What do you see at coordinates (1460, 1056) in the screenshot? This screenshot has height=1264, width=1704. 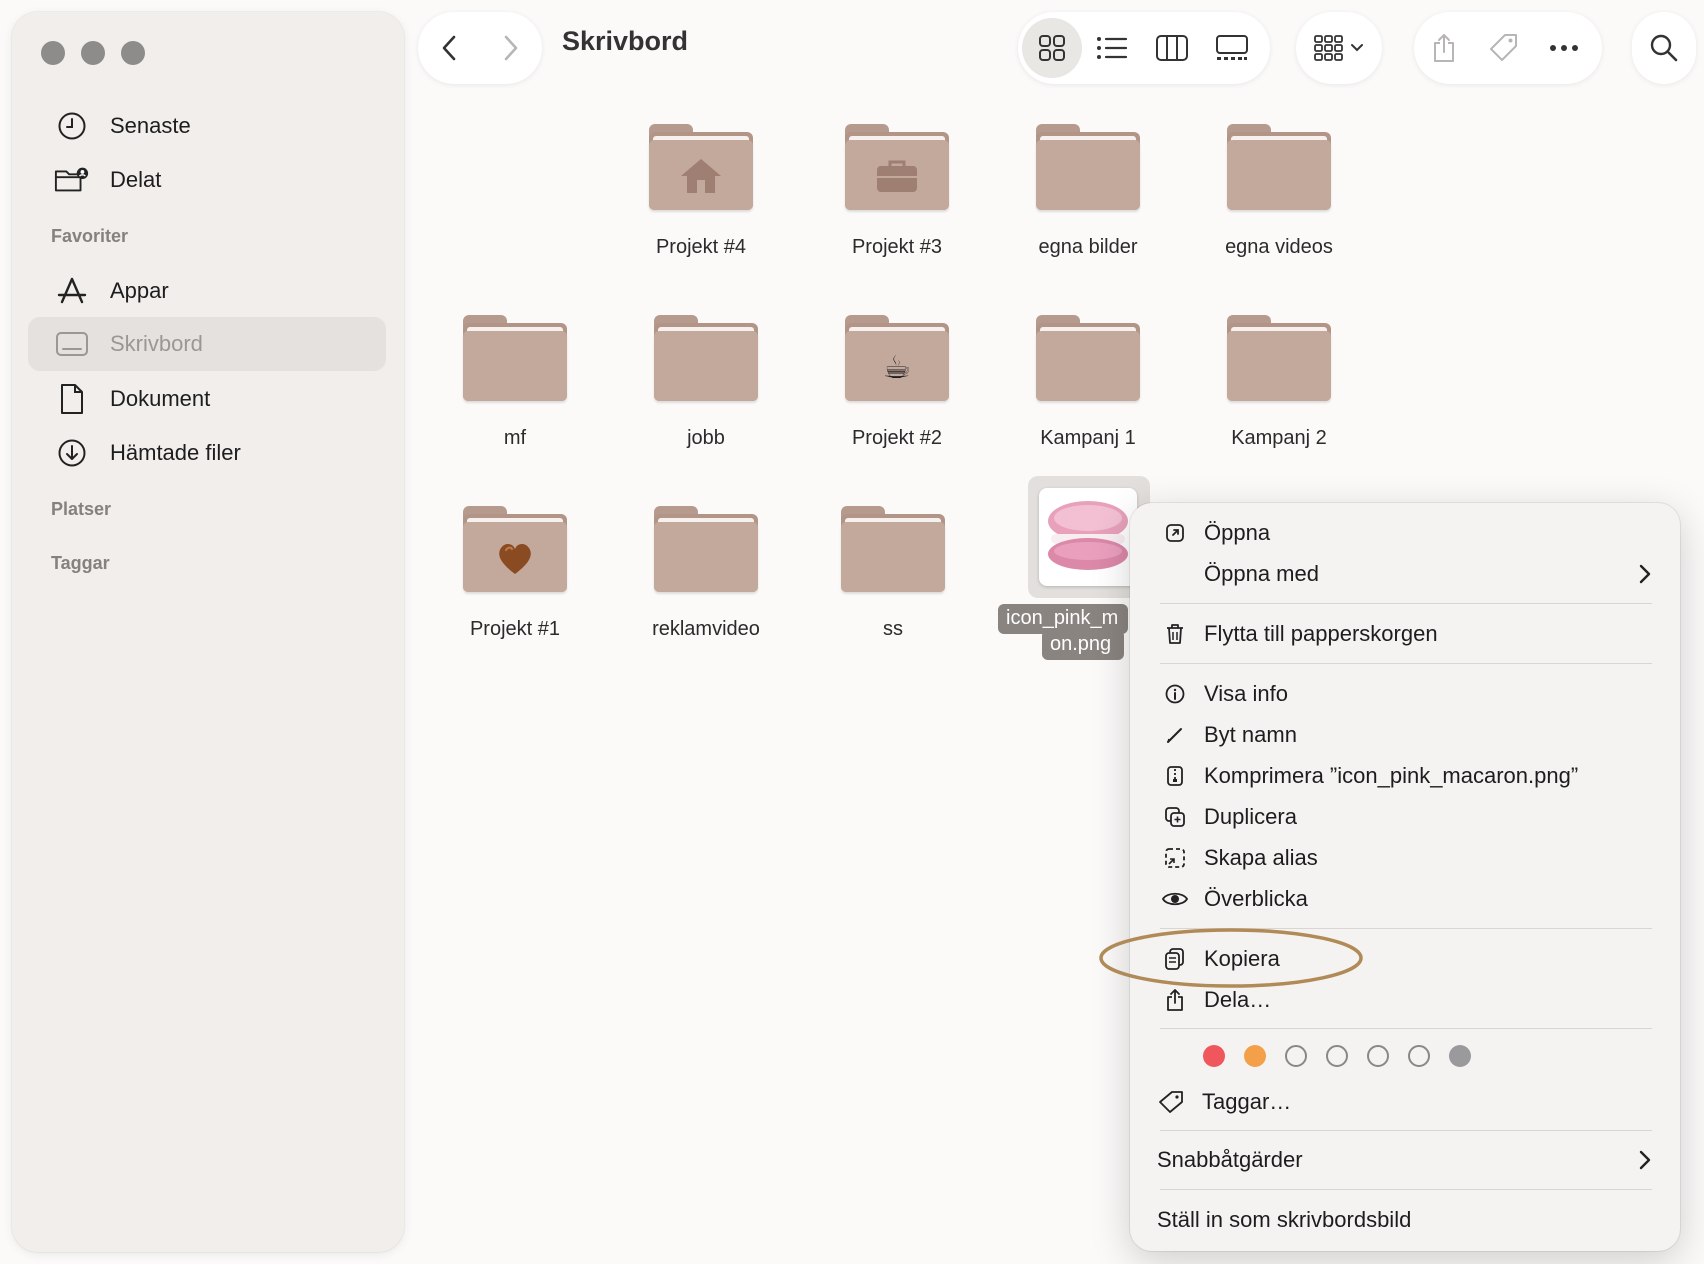 I see `tag-color-gray` at bounding box center [1460, 1056].